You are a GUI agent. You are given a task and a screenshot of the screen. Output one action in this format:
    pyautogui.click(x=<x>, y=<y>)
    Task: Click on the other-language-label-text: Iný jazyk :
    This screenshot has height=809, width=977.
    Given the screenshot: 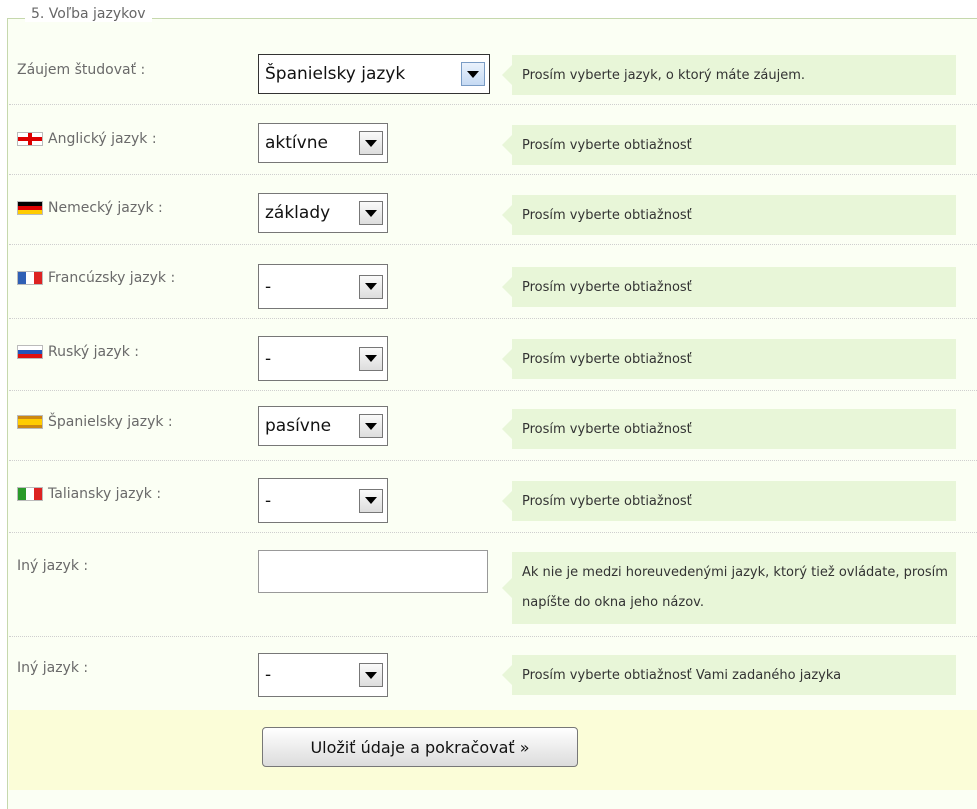 What is the action you would take?
    pyautogui.click(x=53, y=566)
    